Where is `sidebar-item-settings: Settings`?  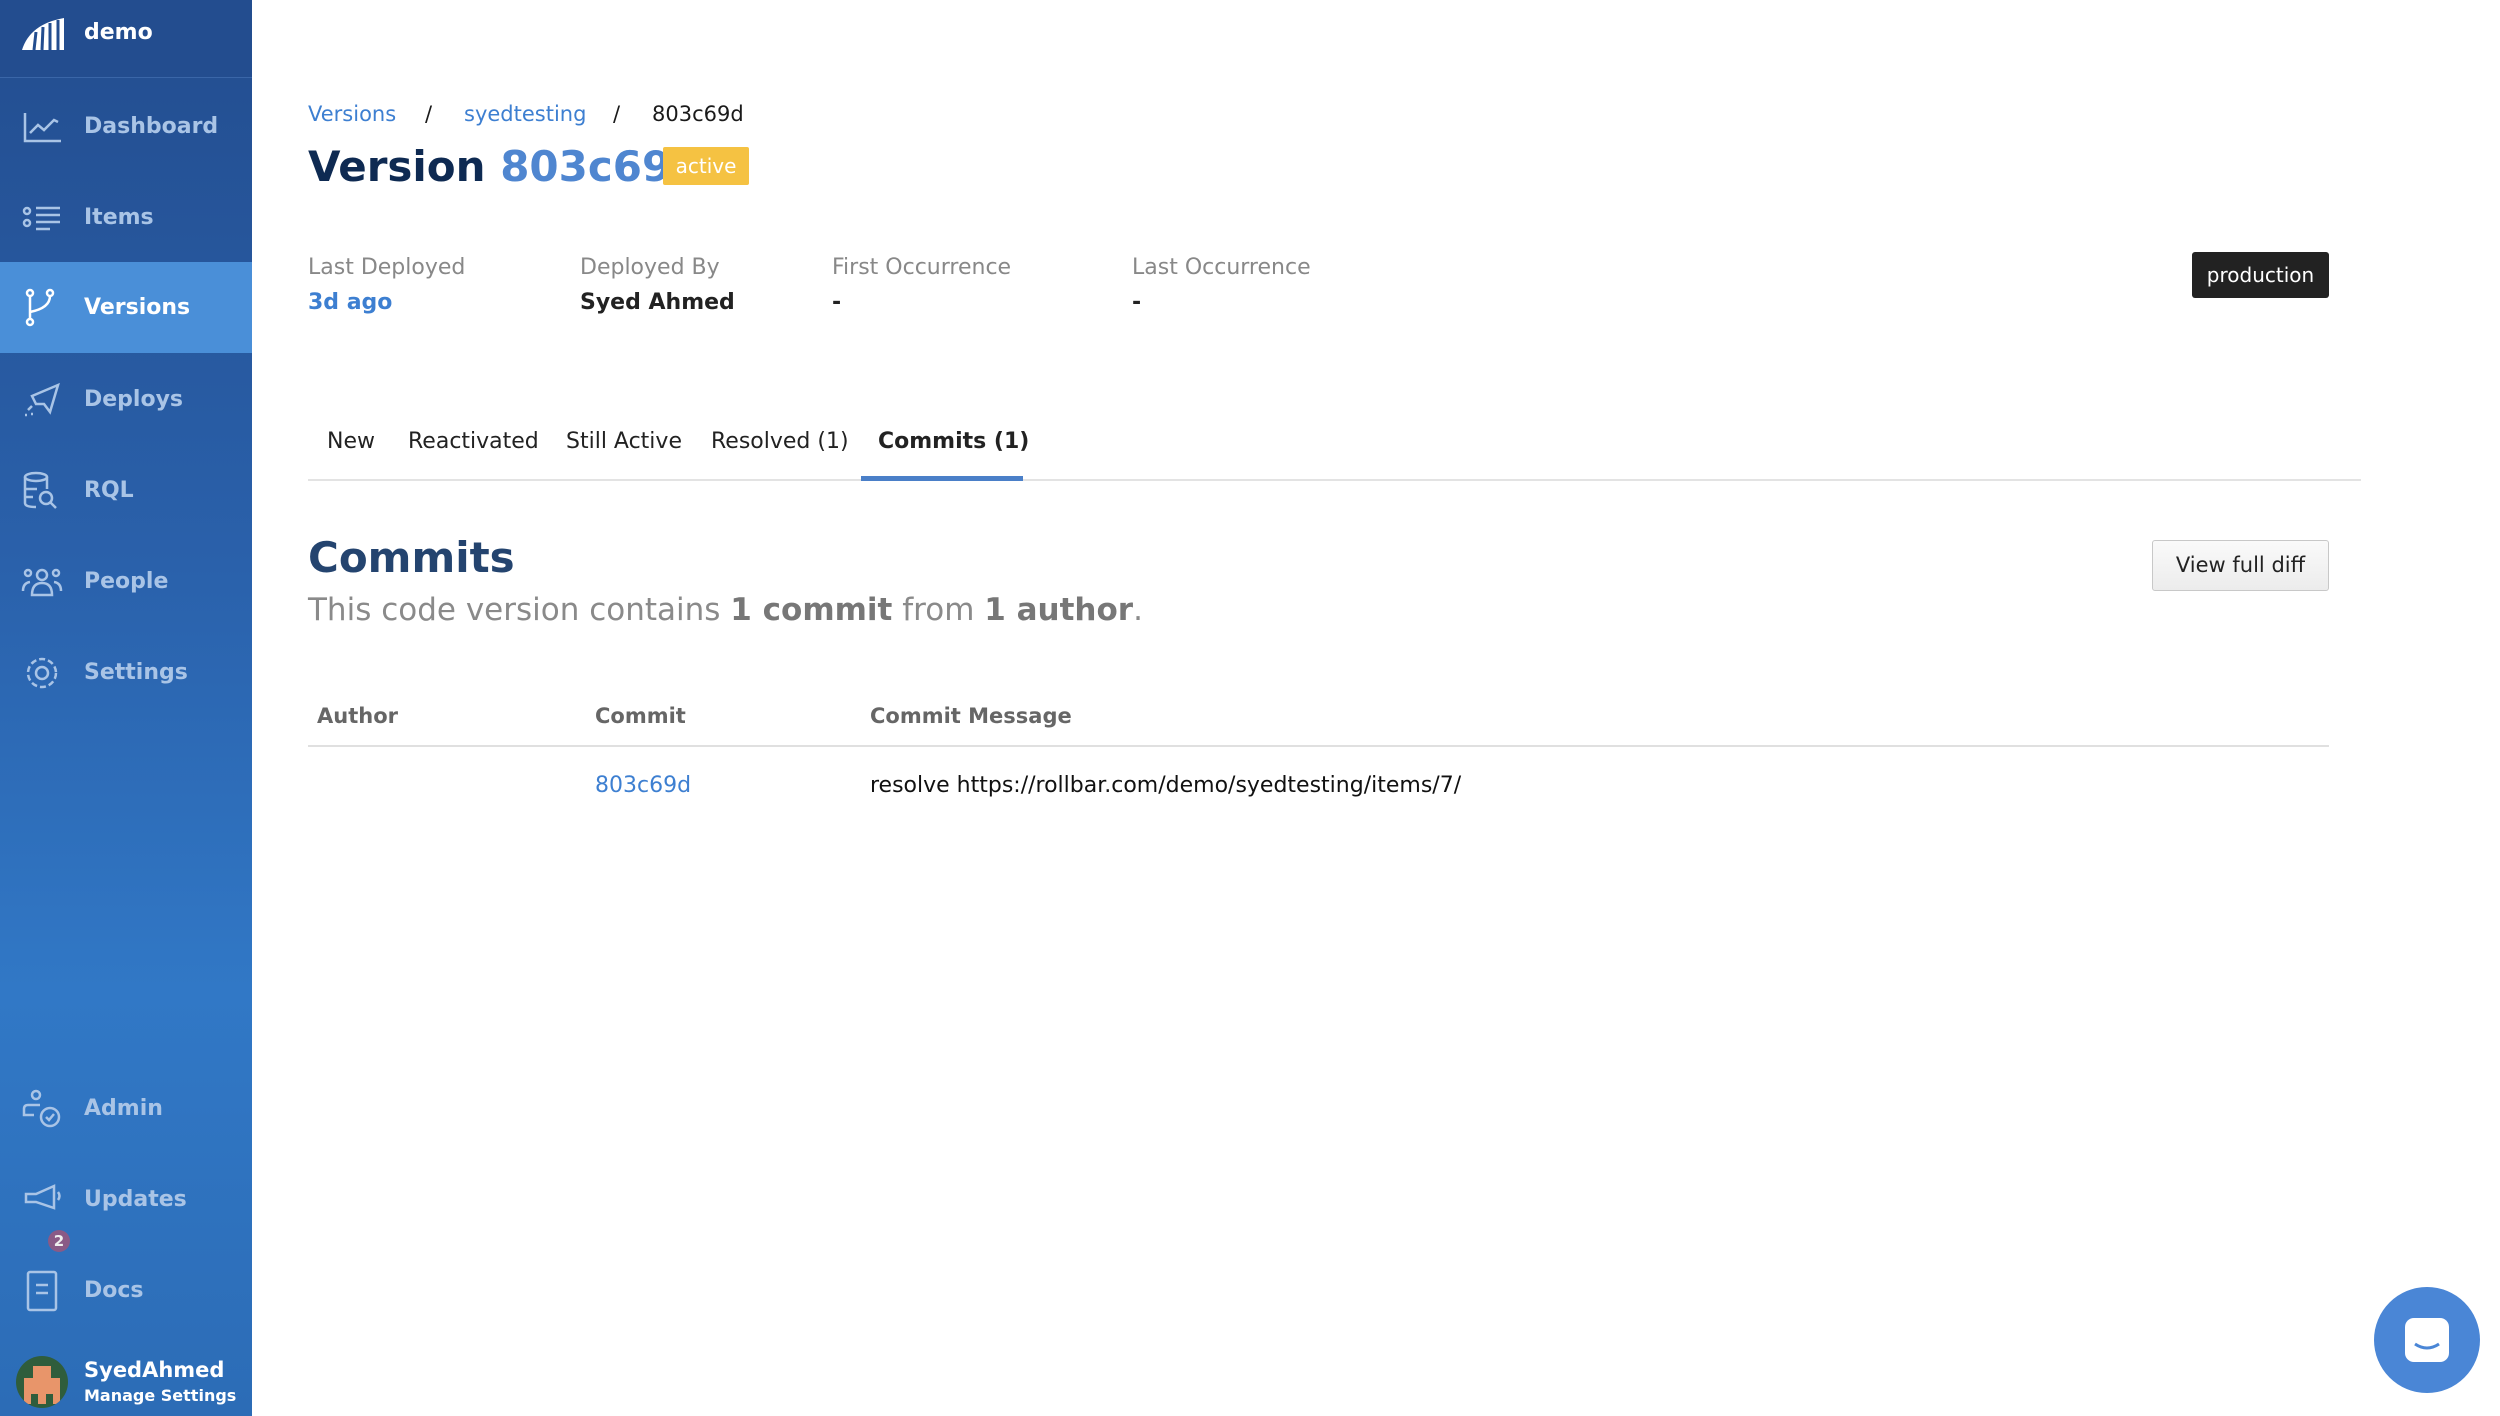
sidebar-item-settings: Settings is located at coordinates (126, 672).